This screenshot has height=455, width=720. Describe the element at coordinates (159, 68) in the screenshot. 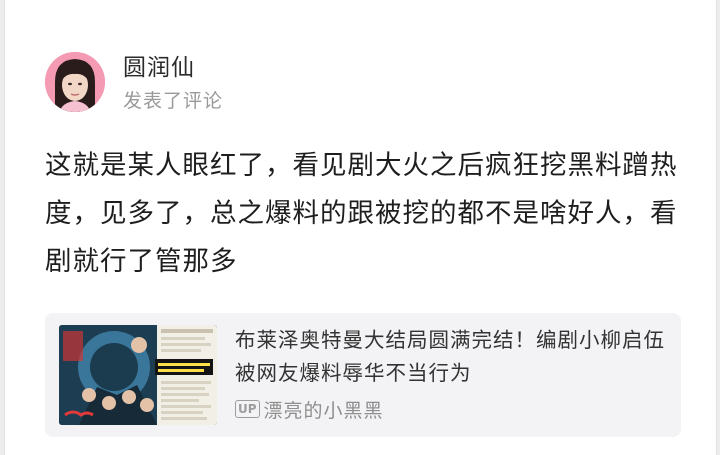

I see `username: 圆润仙` at that location.